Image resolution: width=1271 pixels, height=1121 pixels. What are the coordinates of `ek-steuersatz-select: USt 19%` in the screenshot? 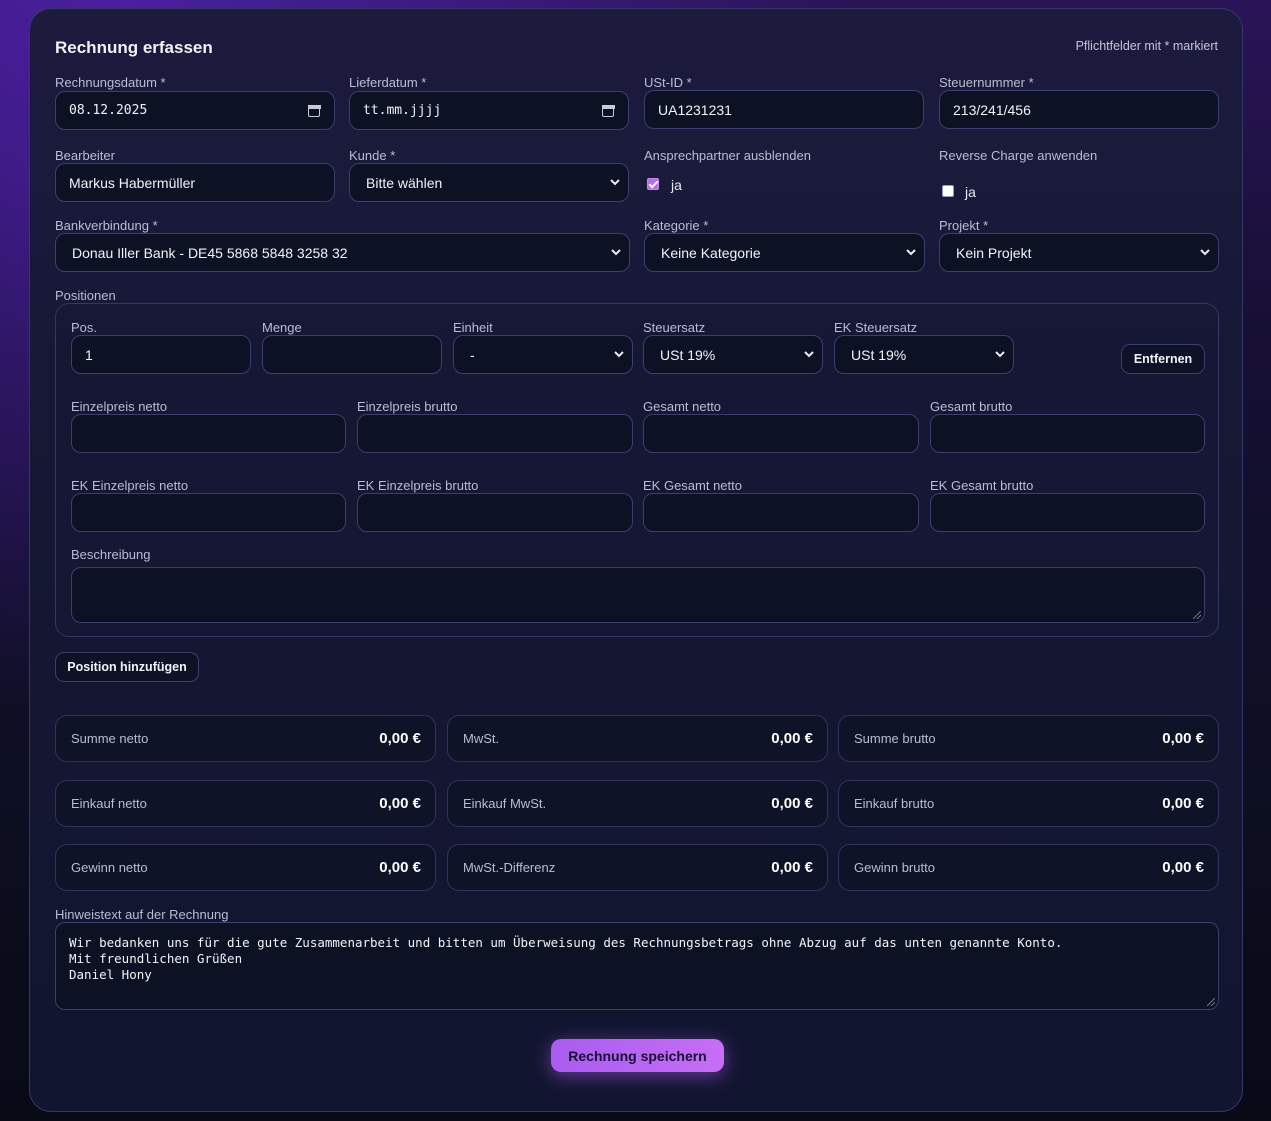 It's located at (924, 354).